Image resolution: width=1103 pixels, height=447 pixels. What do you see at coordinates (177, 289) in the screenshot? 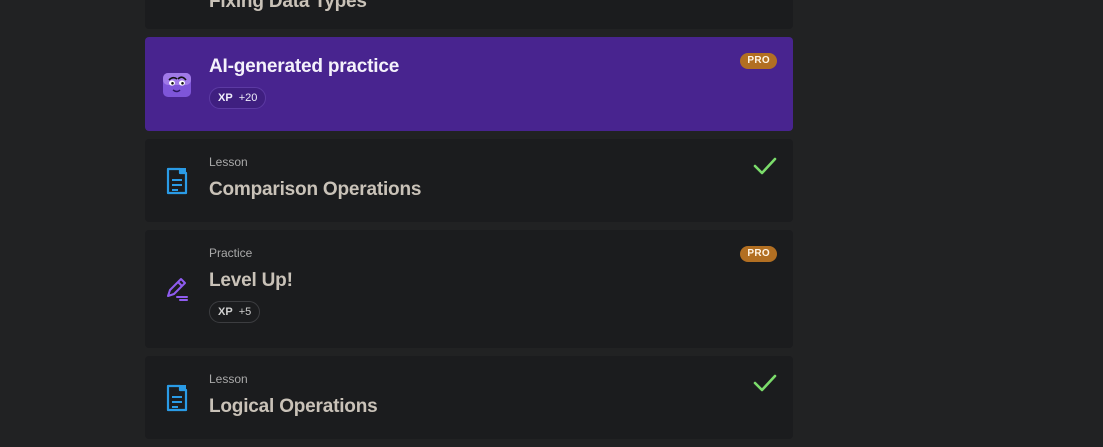
I see `pencil-practice-icon` at bounding box center [177, 289].